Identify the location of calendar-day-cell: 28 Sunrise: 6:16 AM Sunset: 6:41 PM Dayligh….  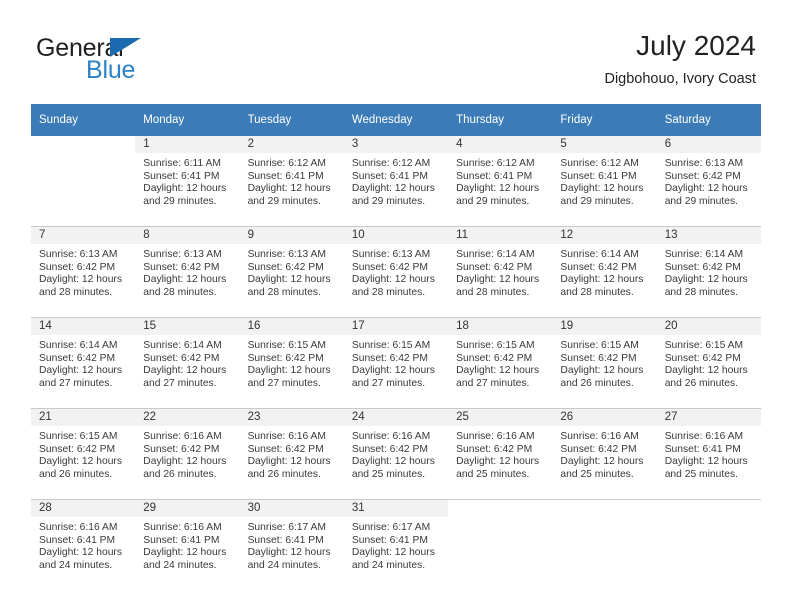
(83, 545).